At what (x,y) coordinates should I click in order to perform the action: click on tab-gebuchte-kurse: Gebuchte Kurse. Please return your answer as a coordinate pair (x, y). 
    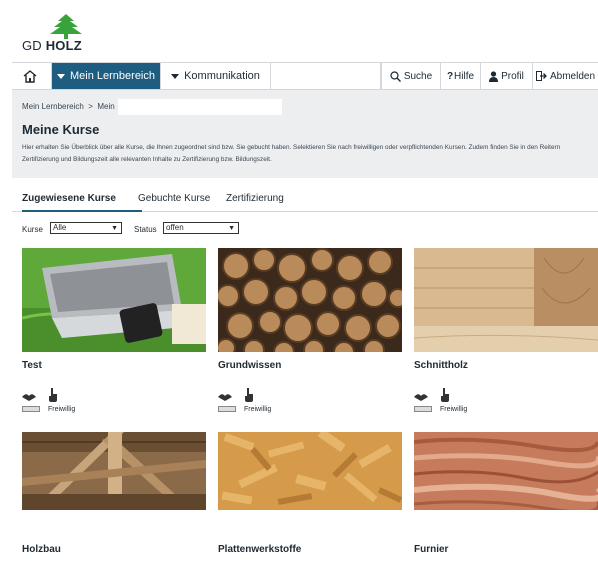
    Looking at the image, I should click on (174, 198).